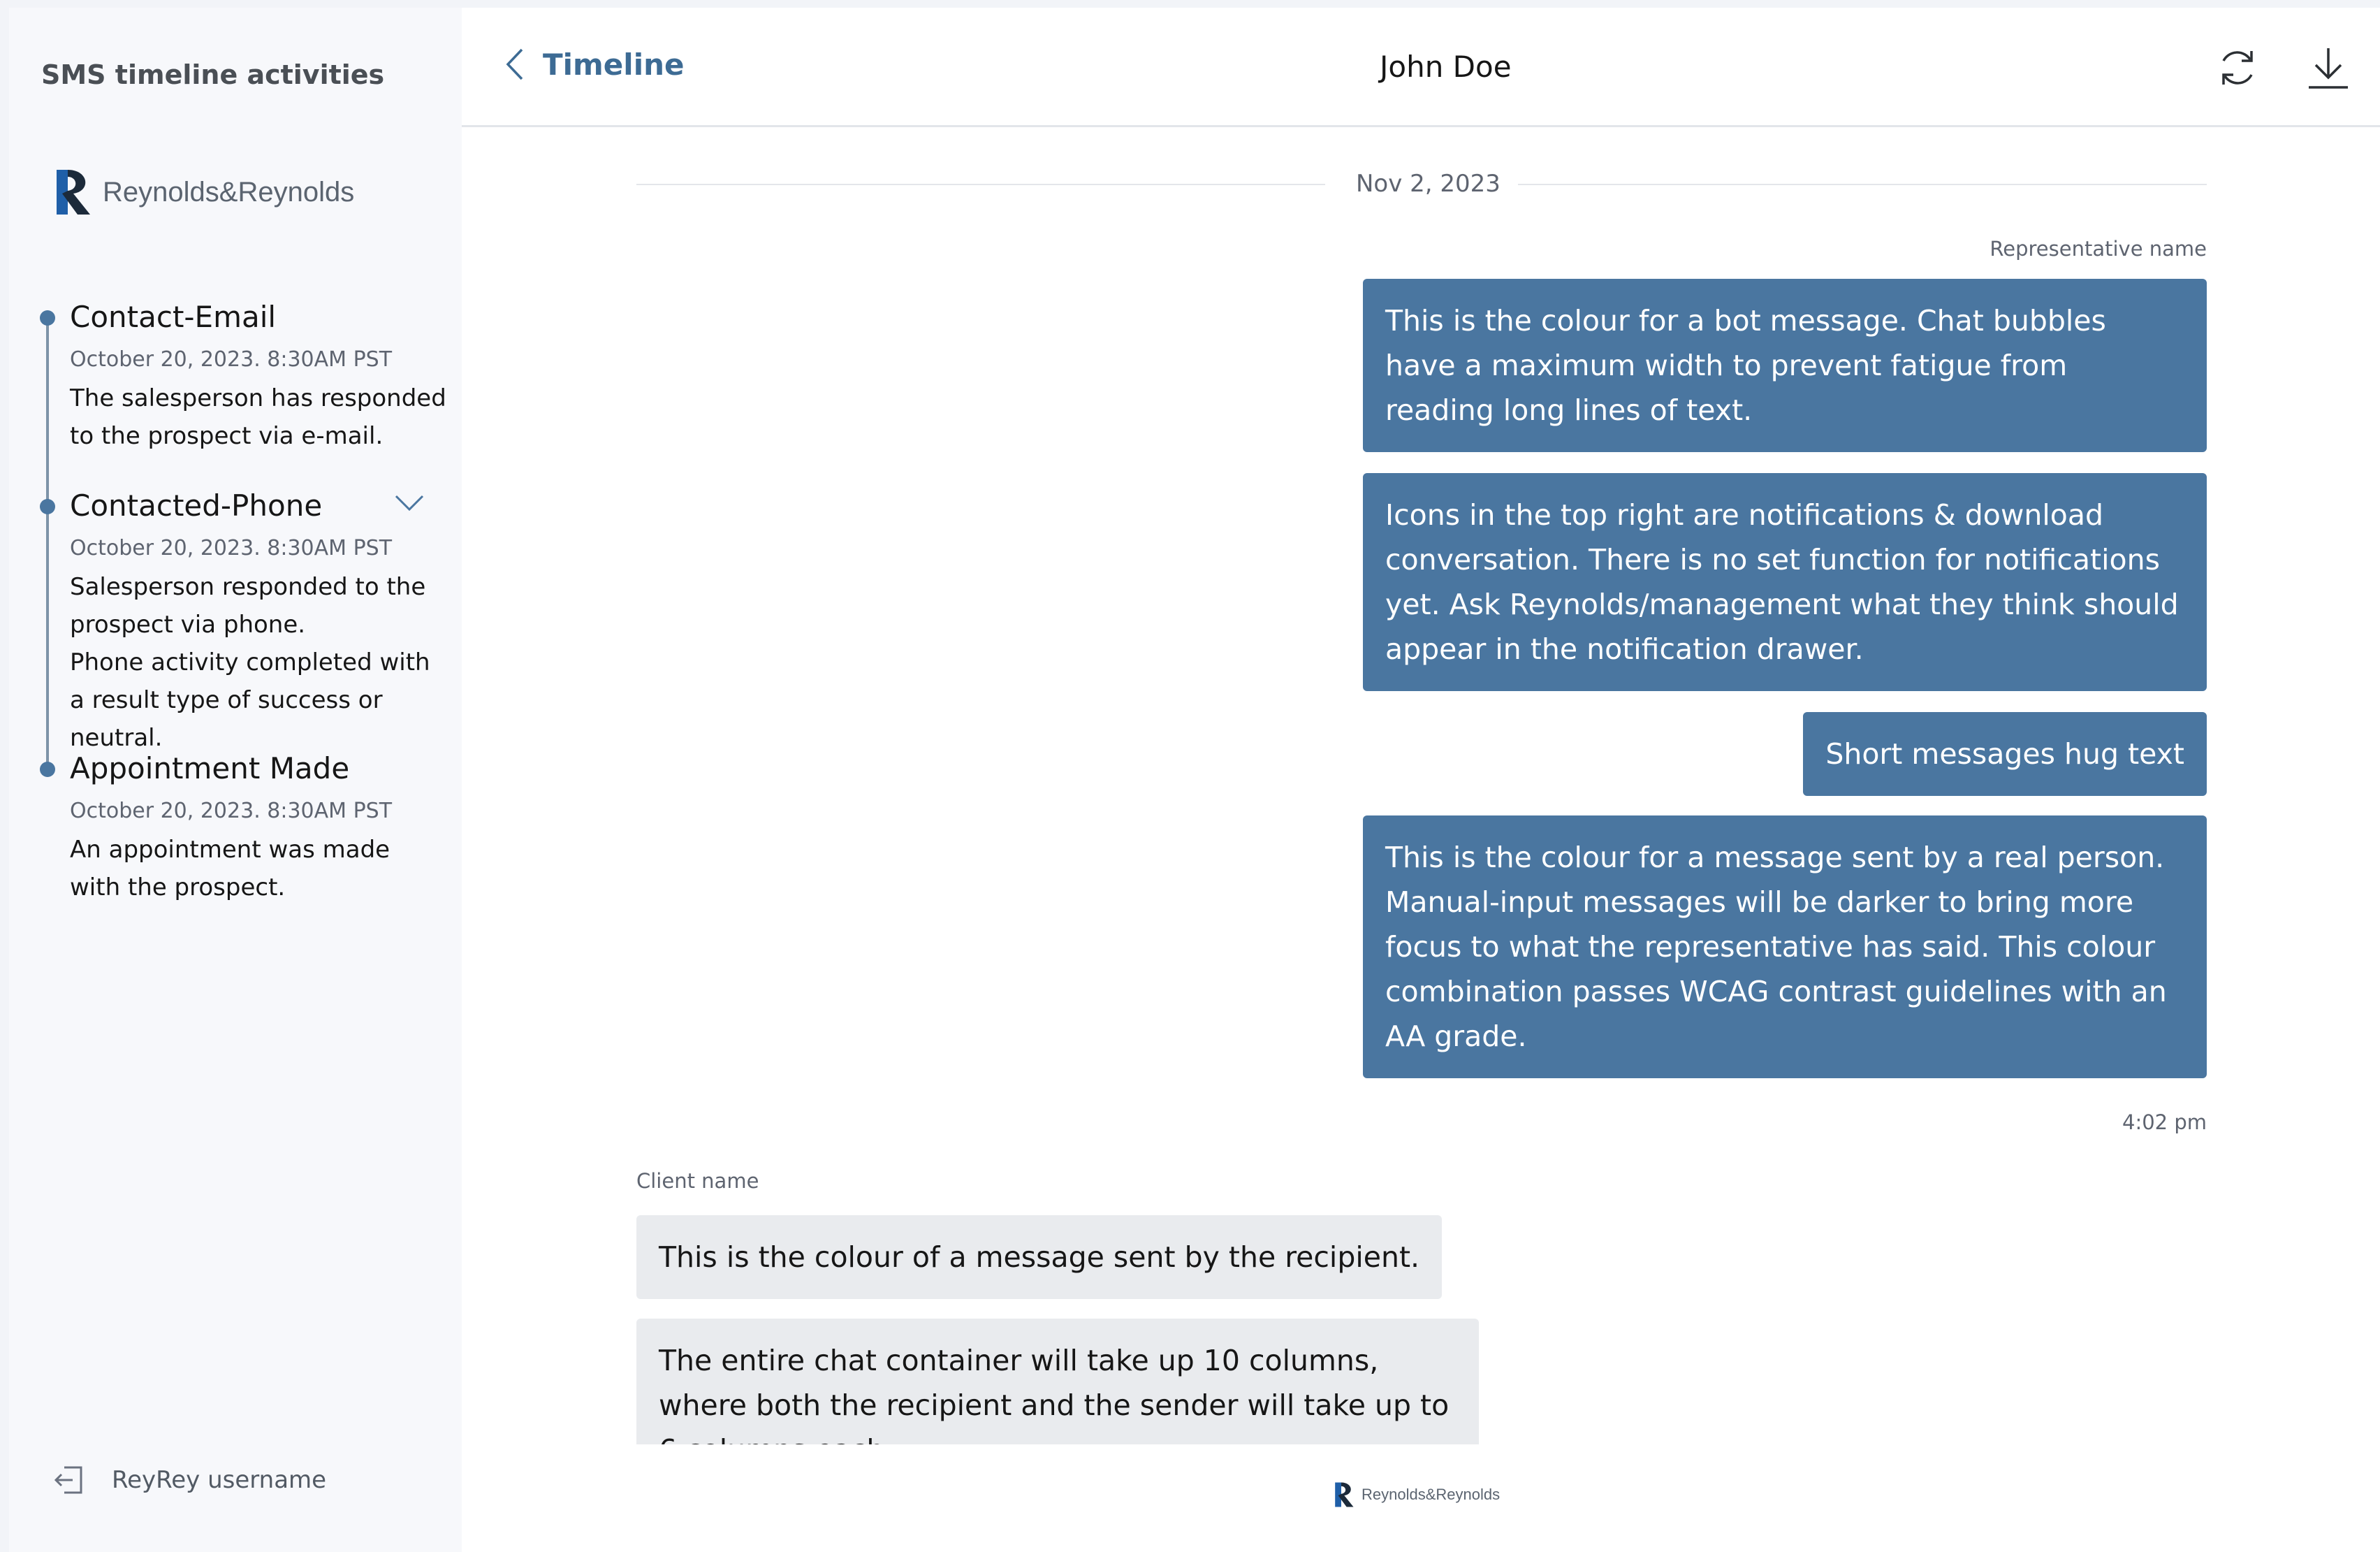 The height and width of the screenshot is (1552, 2380). I want to click on sidebar-logo: Reynolds&Reynolds, so click(204, 192).